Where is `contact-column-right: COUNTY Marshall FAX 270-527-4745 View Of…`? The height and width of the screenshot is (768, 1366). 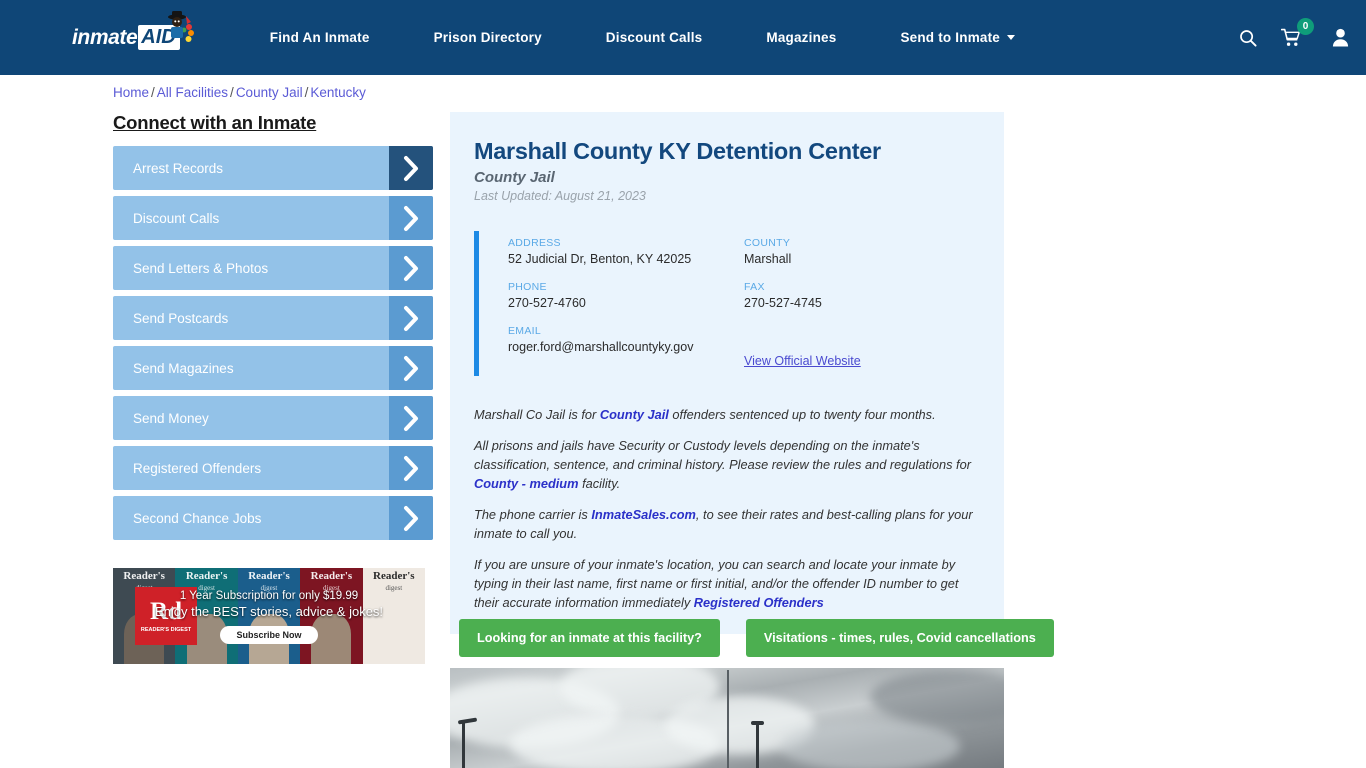 contact-column-right: COUNTY Marshall FAX 270-527-4745 View Of… is located at coordinates (862, 303).